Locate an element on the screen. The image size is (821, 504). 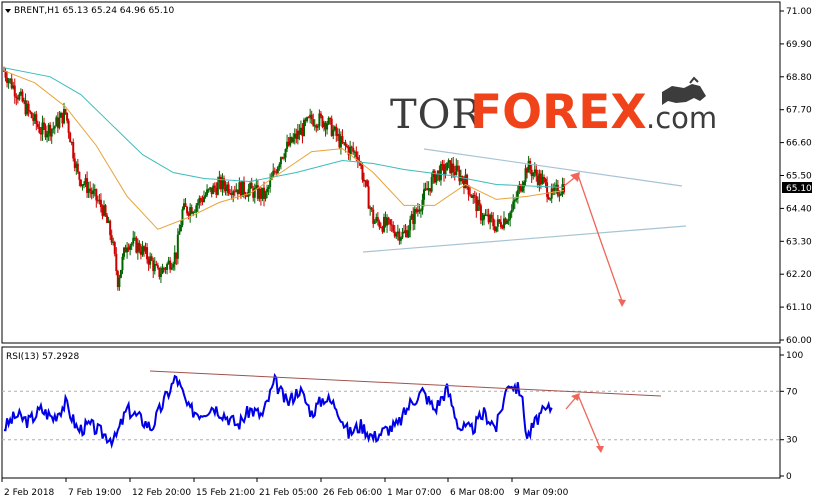
time-tick-label: 2 Feb 2018 is located at coordinates (29, 493).